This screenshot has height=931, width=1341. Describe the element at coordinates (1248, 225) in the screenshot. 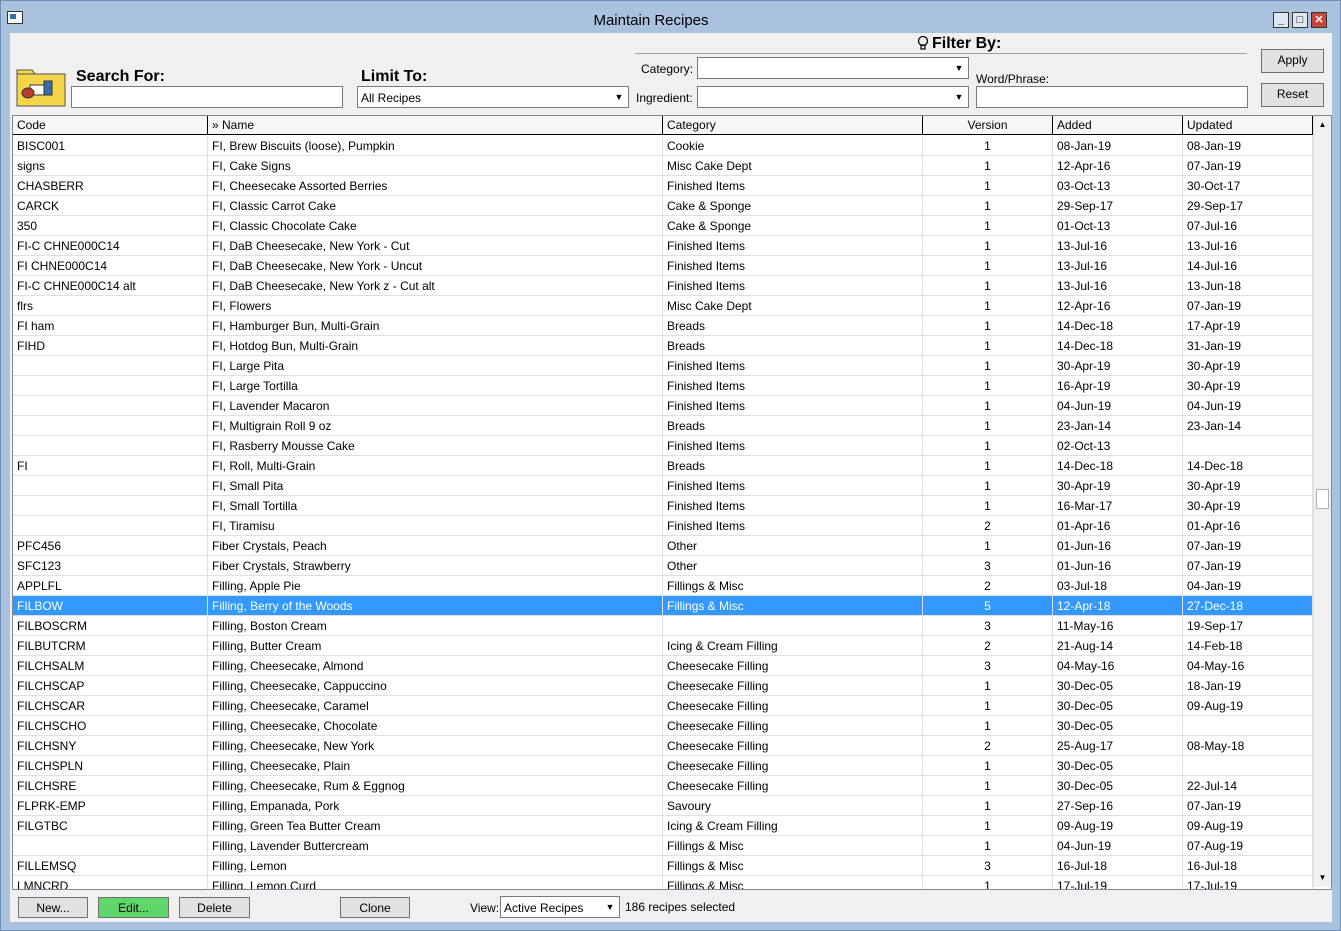

I see `cell-updated: 07-Jul-16` at that location.